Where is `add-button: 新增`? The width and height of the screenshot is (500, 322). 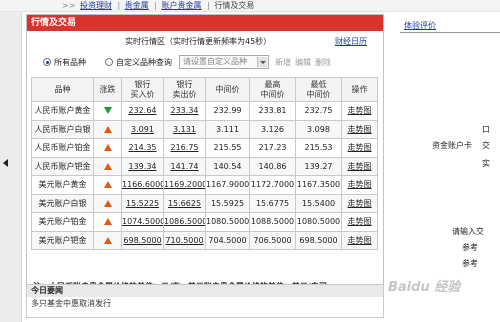
add-button: 新增 is located at coordinates (283, 62).